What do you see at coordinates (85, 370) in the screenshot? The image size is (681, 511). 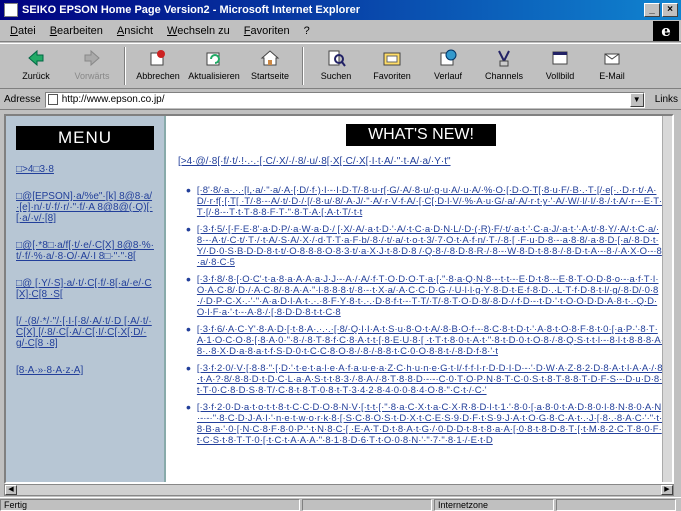 I see `left-menu-link: [8·A·»·8·A·z·A]` at bounding box center [85, 370].